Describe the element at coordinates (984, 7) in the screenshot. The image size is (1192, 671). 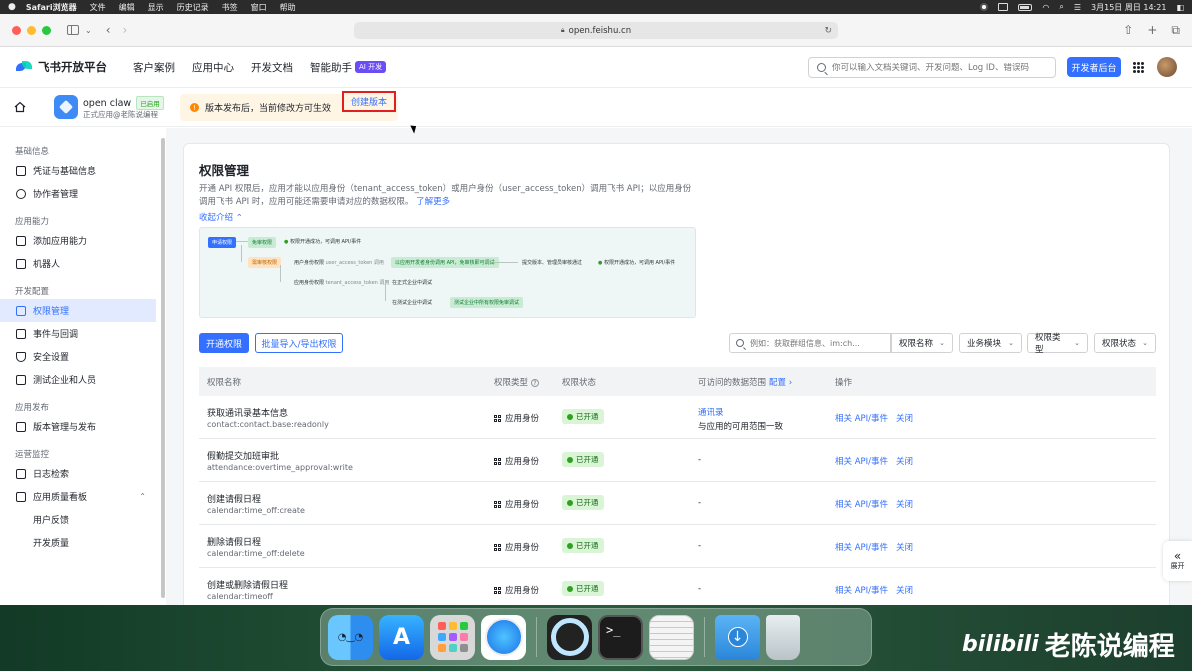
I see `screen-record-icon` at that location.